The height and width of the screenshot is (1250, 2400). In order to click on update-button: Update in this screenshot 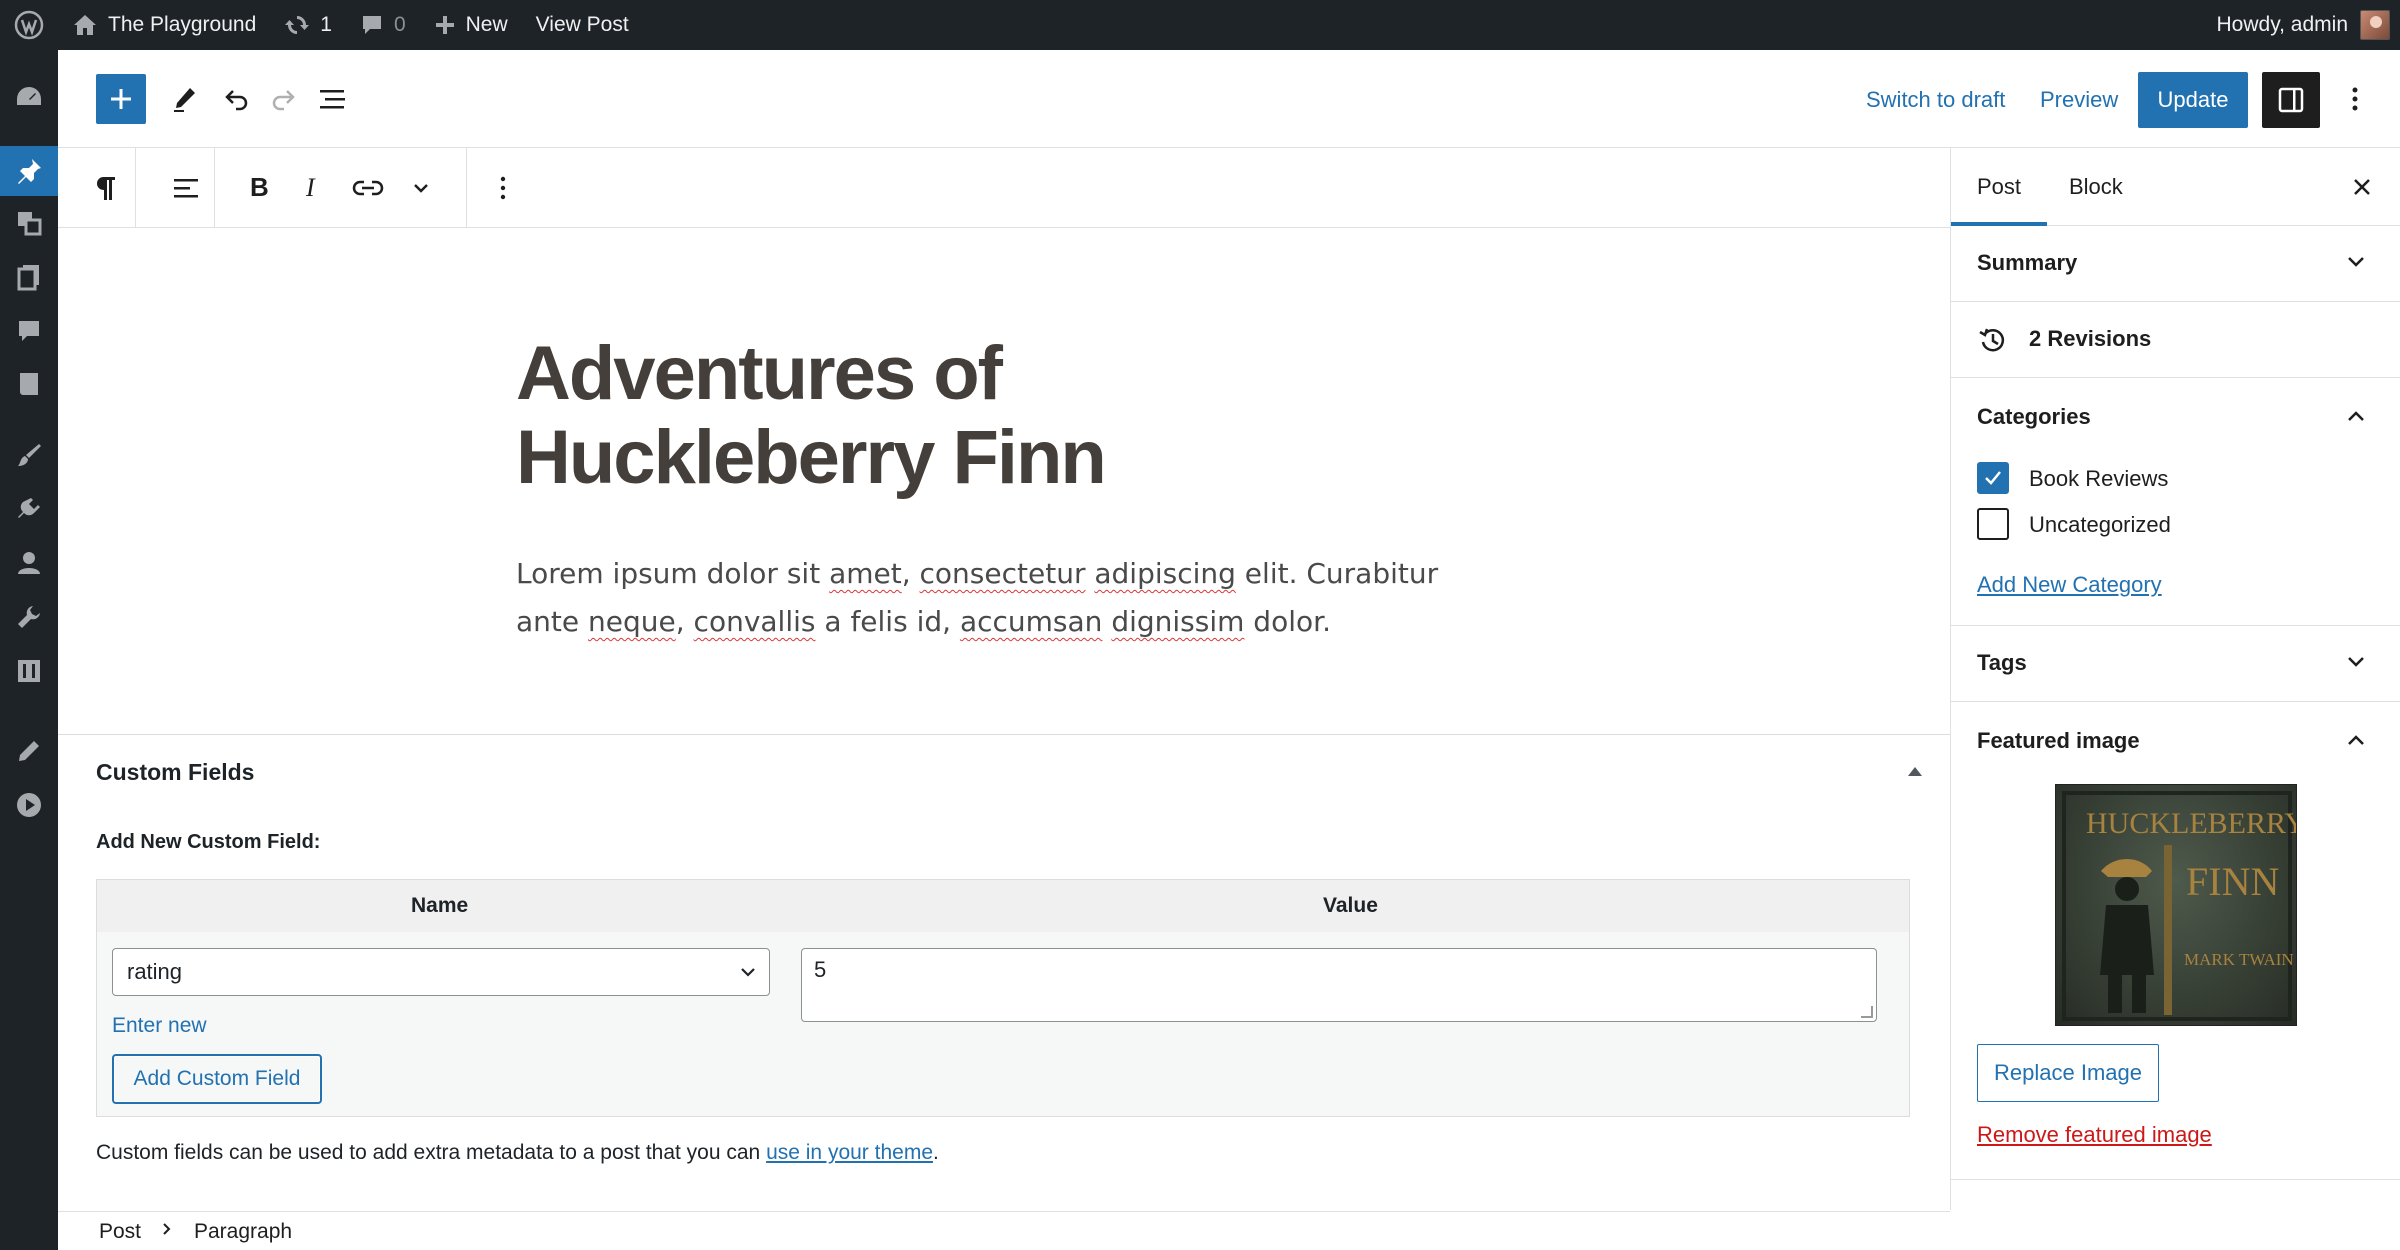, I will do `click(2193, 100)`.